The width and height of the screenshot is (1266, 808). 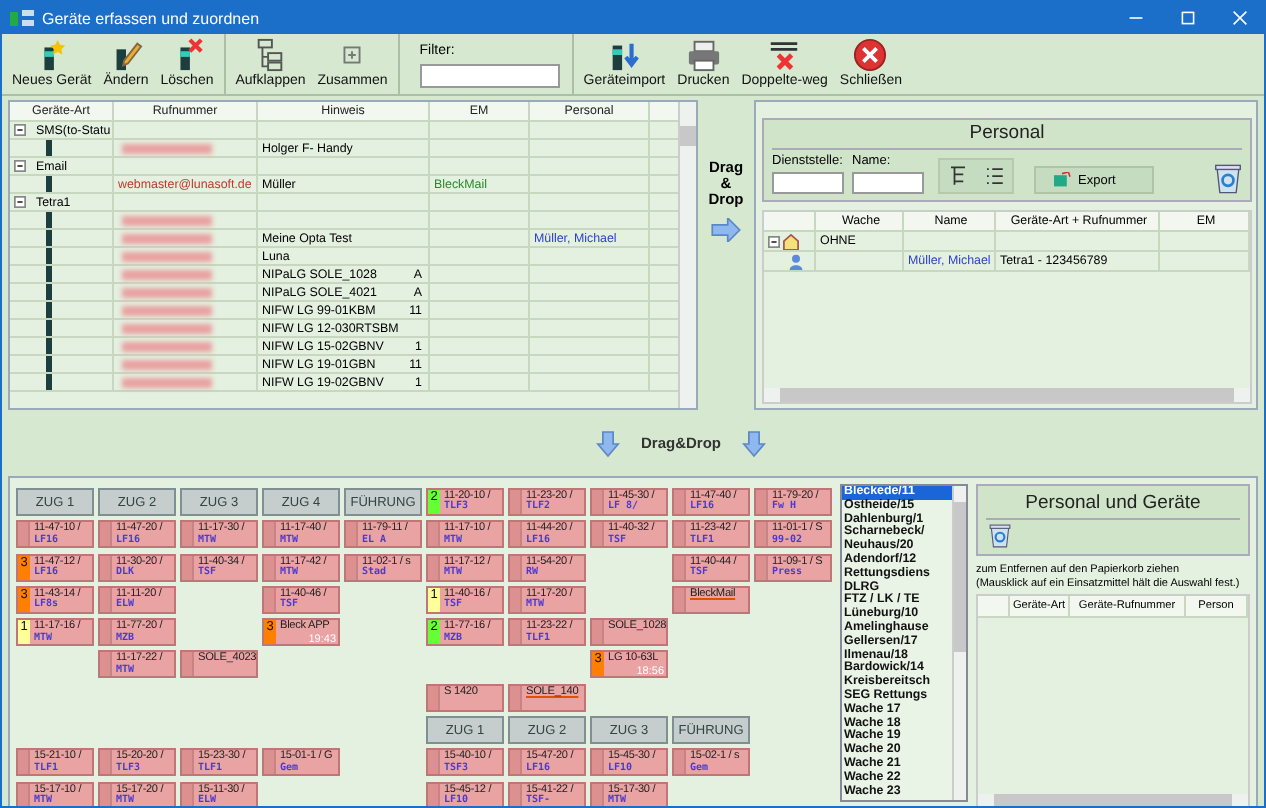 What do you see at coordinates (1188, 18) in the screenshot?
I see `maximize-icon` at bounding box center [1188, 18].